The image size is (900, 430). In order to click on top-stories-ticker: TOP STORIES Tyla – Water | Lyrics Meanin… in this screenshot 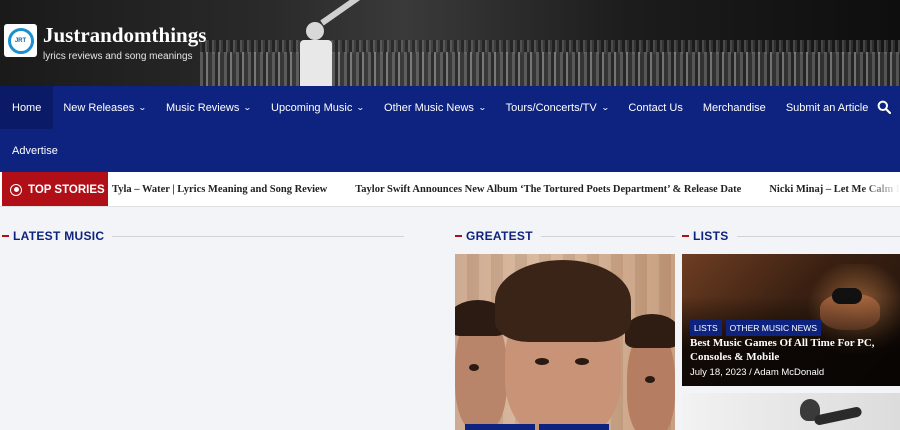, I will do `click(450, 189)`.